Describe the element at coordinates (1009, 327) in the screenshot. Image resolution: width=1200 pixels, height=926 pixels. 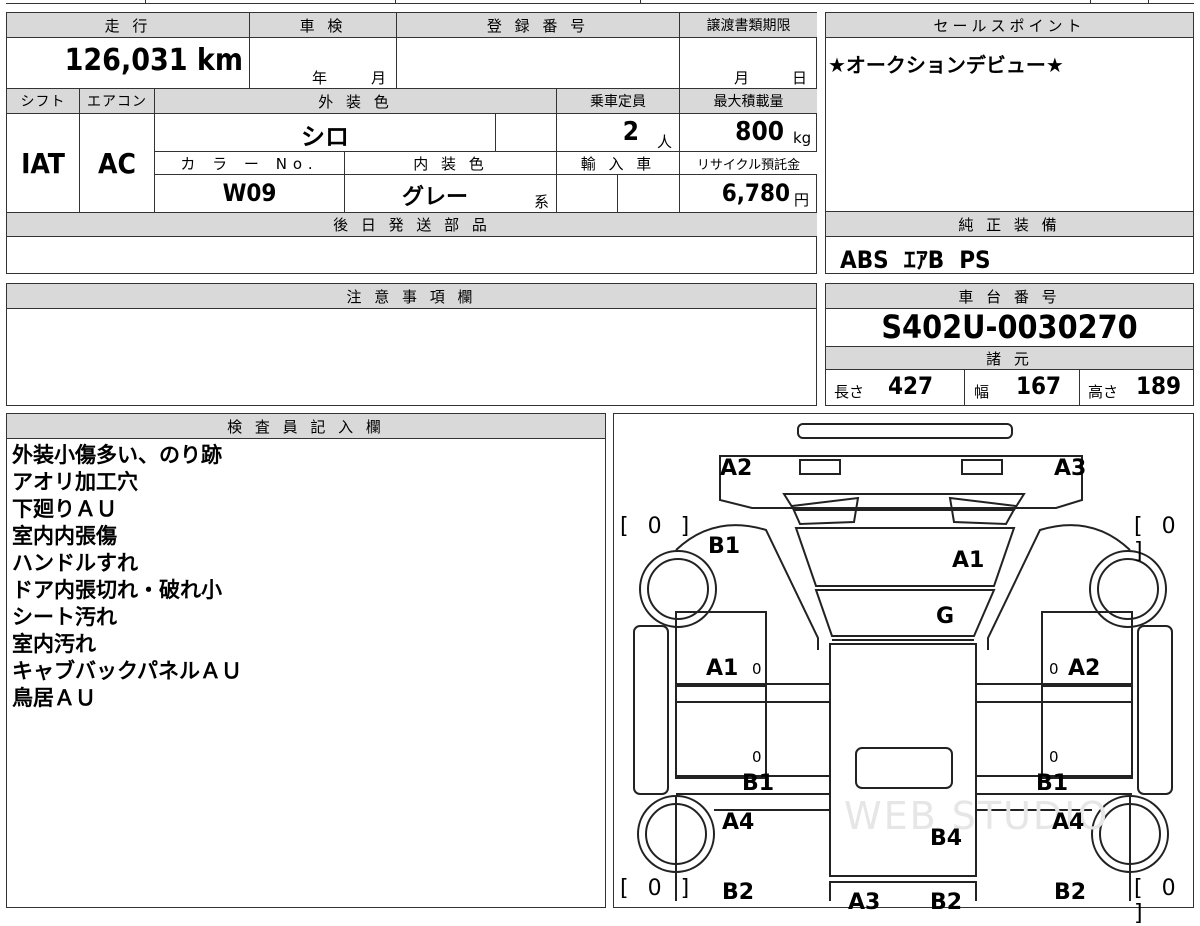
I see `chassis-value: S402U-0030270` at that location.